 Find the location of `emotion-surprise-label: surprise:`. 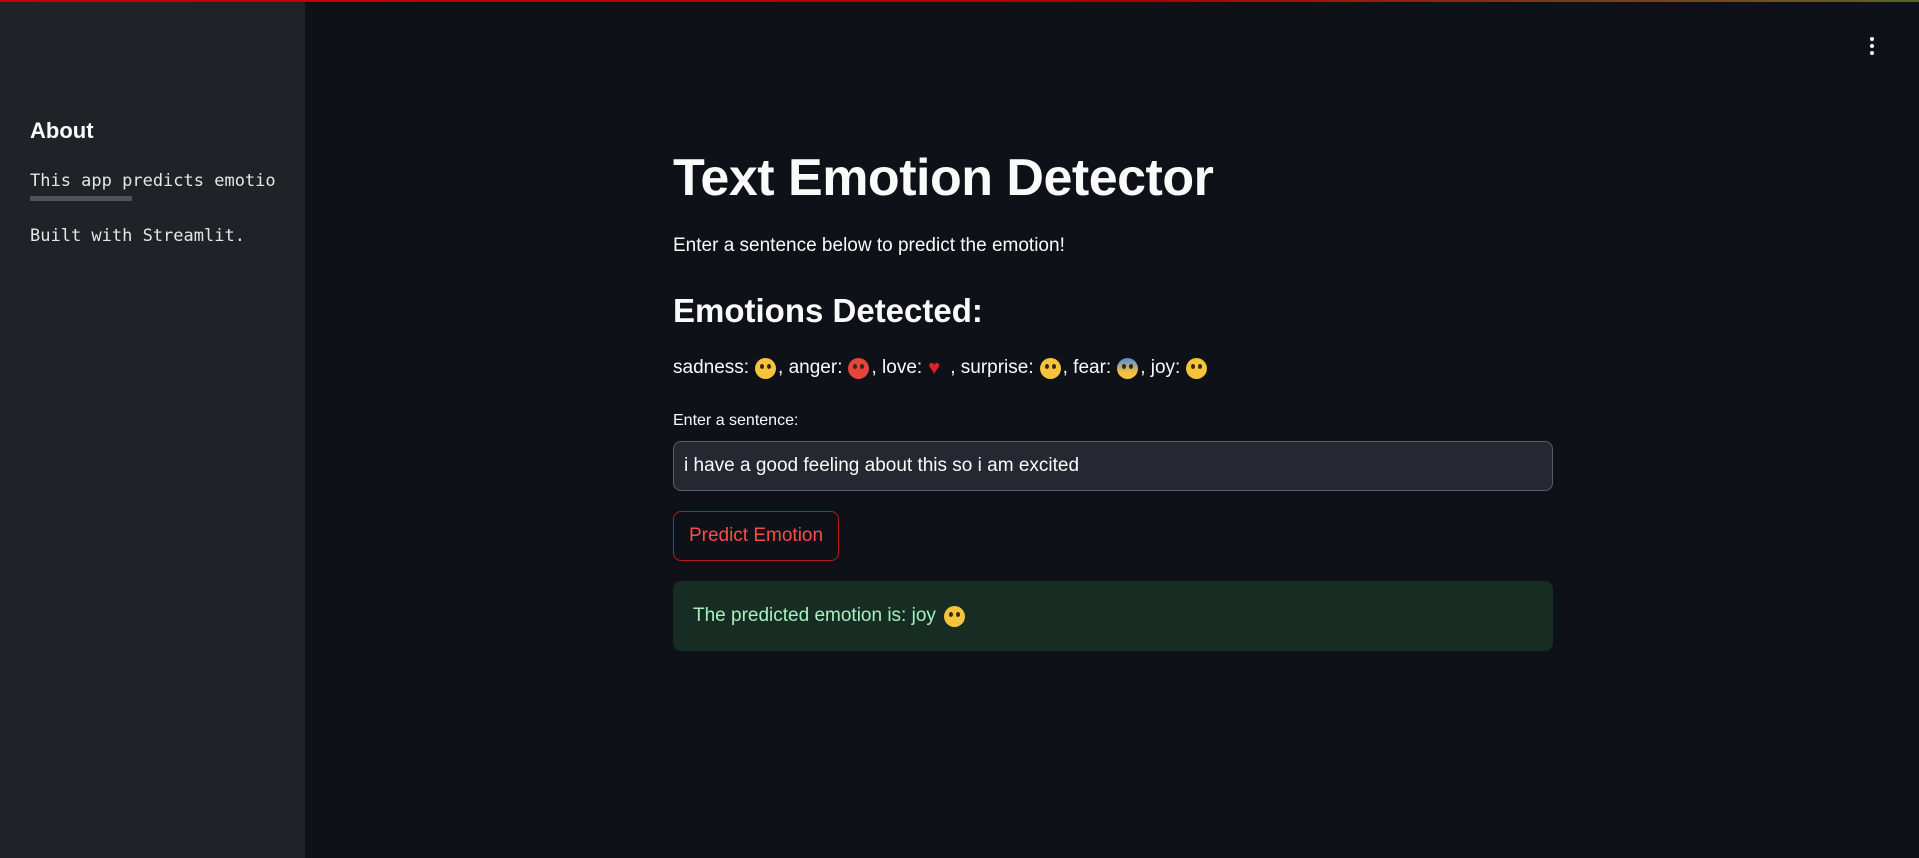

emotion-surprise-label: surprise: is located at coordinates (997, 367).